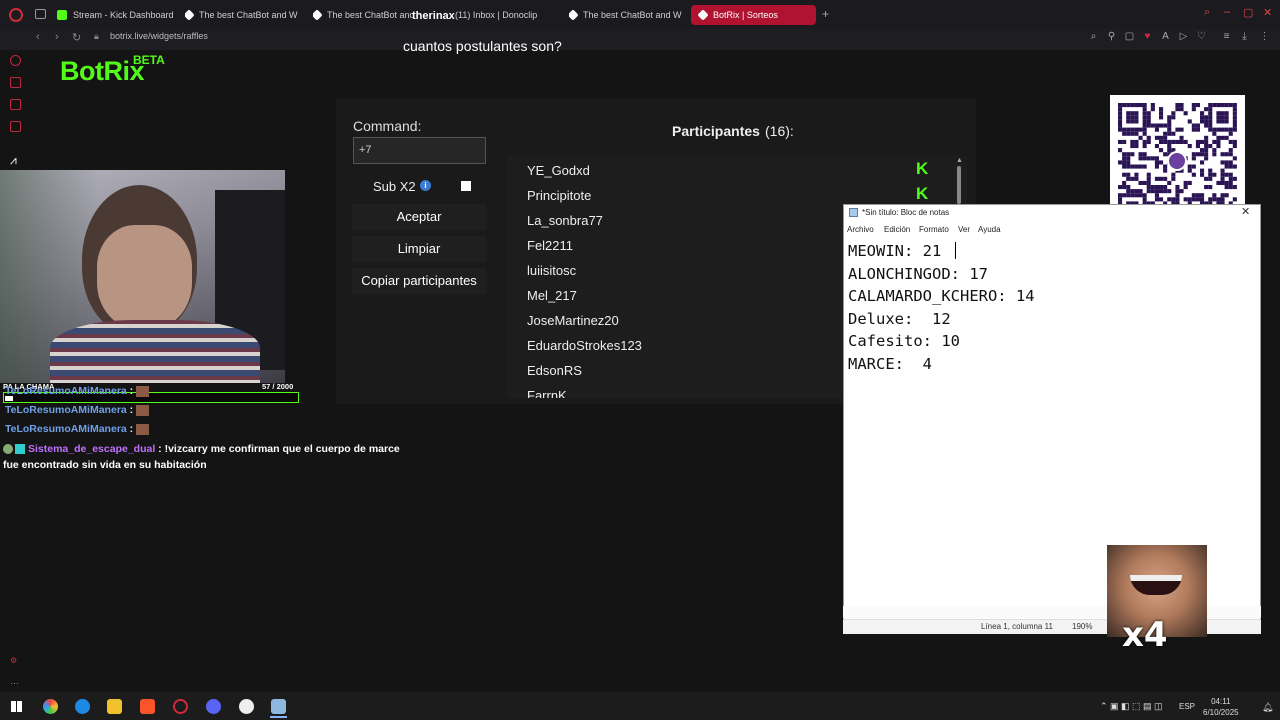 The width and height of the screenshot is (1280, 720). What do you see at coordinates (15, 82) in the screenshot?
I see `sidebar-messenger-icon` at bounding box center [15, 82].